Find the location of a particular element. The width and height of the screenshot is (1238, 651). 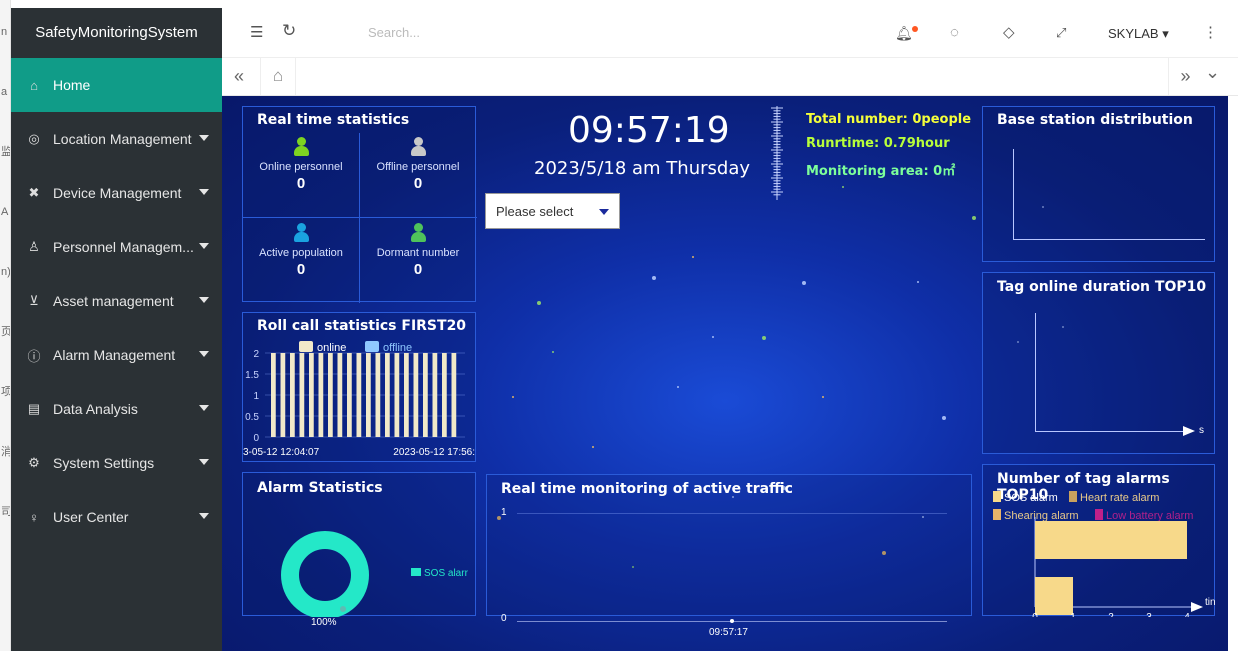

home-tab-icon: ⌂ is located at coordinates (278, 75).